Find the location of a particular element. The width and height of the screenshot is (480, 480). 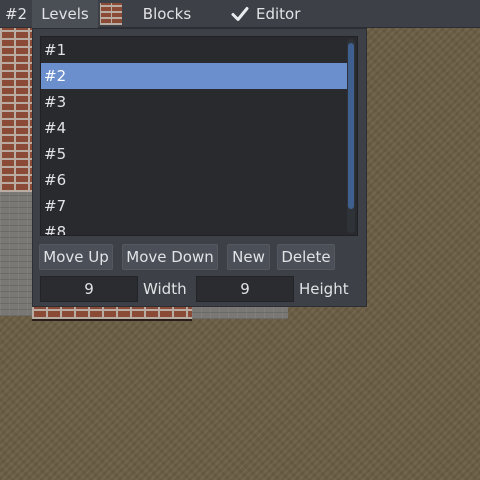

checkmark-icon is located at coordinates (240, 13).